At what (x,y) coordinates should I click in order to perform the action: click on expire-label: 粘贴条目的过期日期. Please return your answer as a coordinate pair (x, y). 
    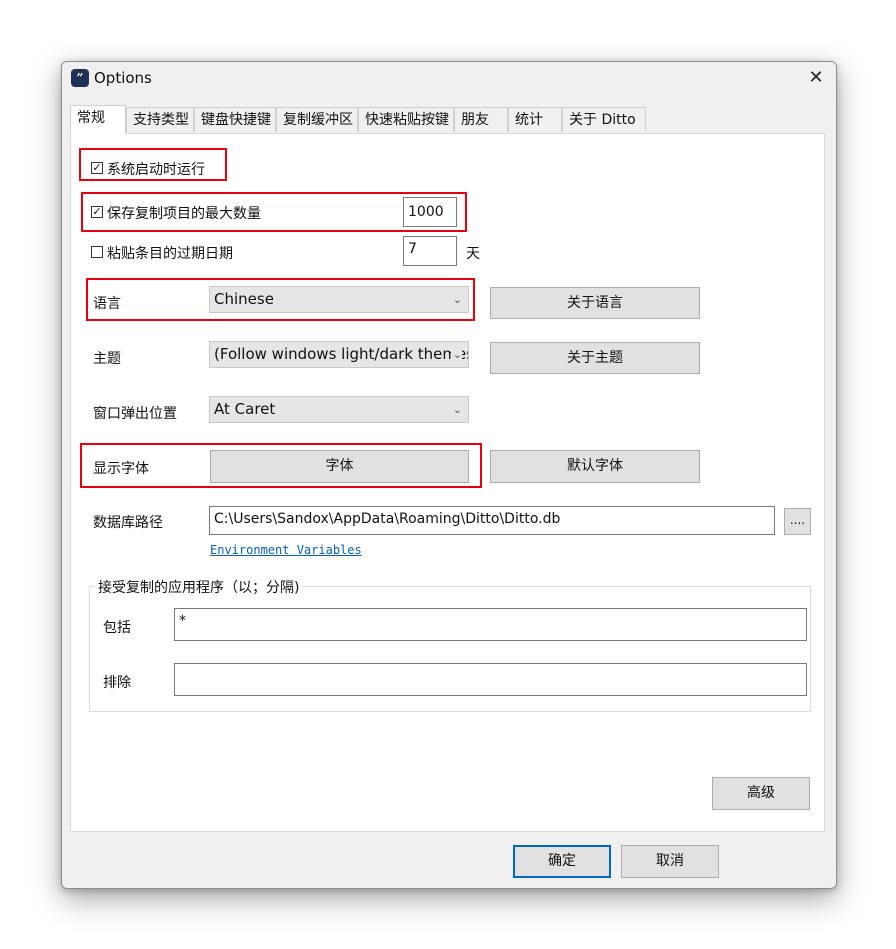
    Looking at the image, I should click on (170, 254).